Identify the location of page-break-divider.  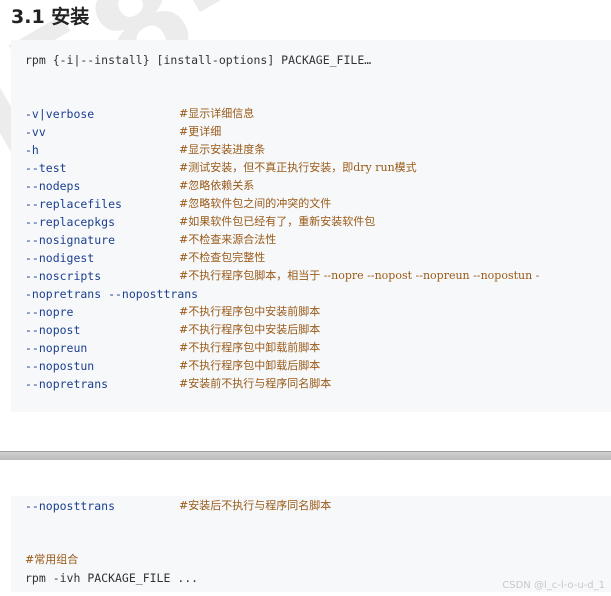
(305, 455).